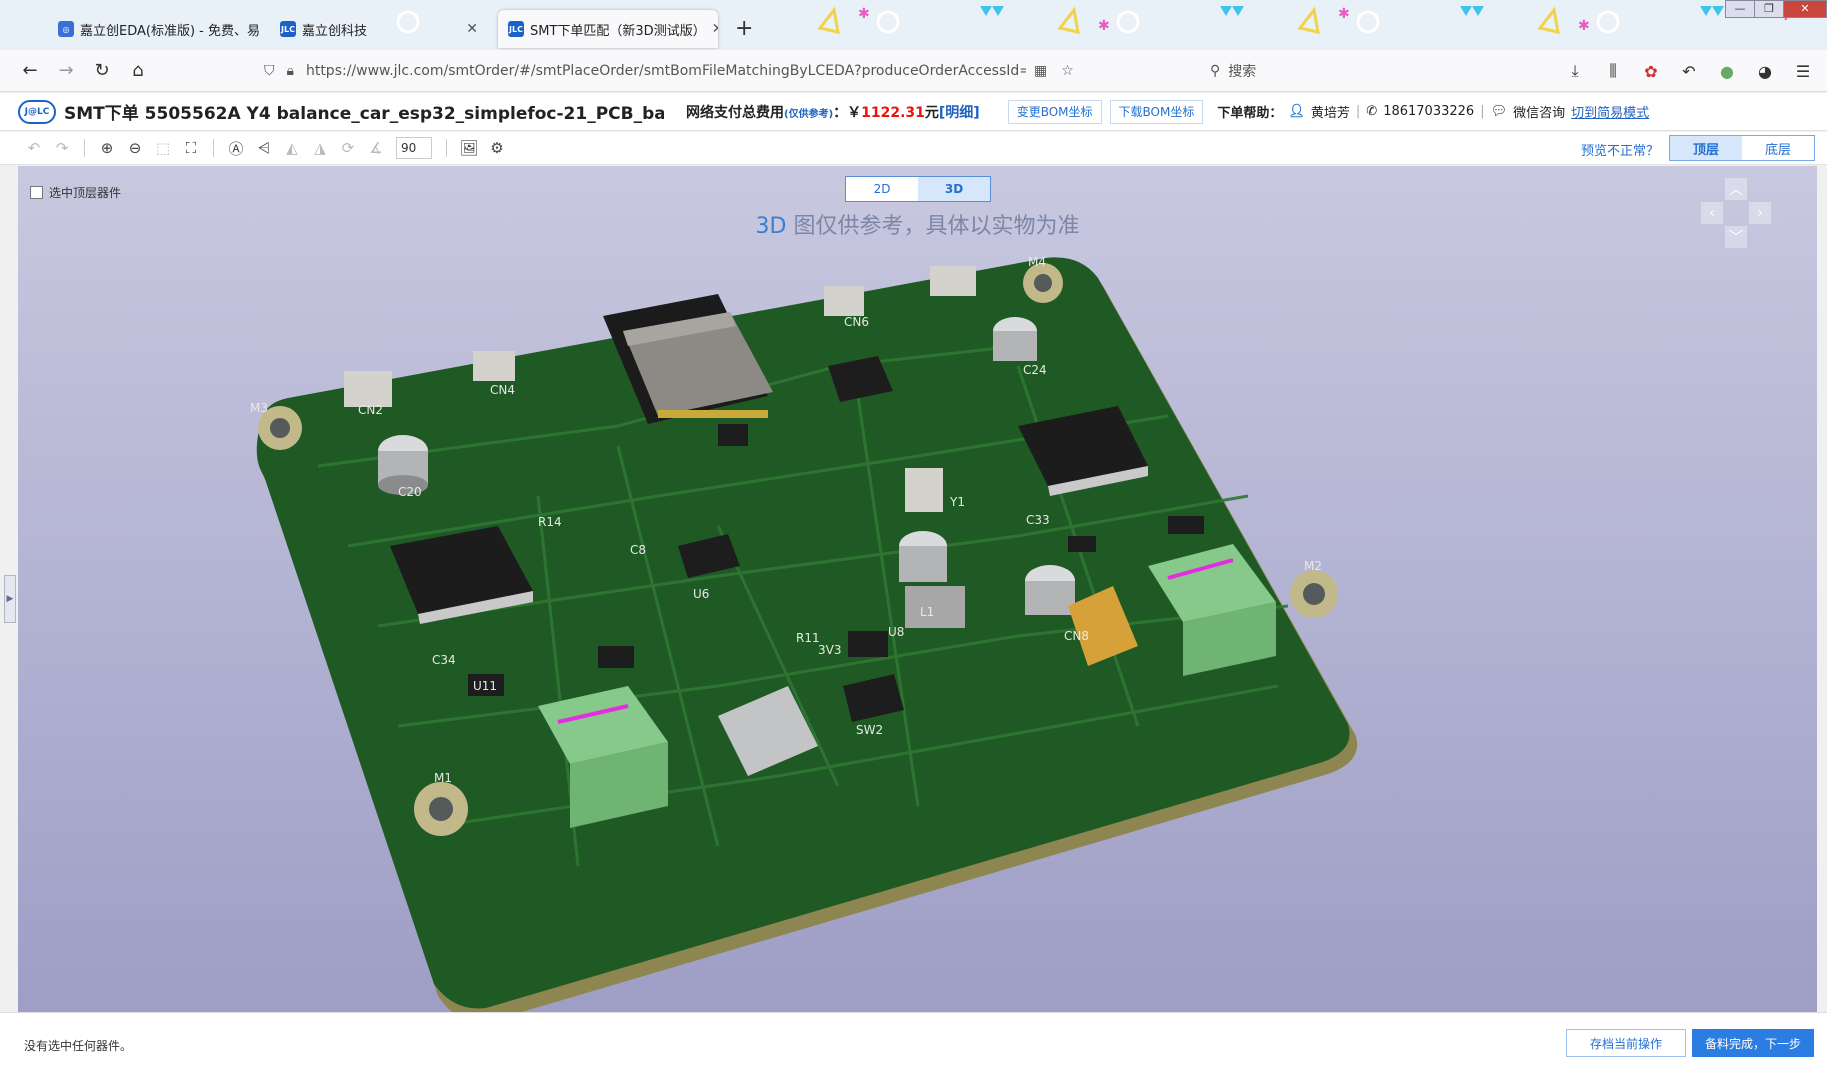 This screenshot has height=1080, width=1827. I want to click on minimize-button: —, so click(1740, 9).